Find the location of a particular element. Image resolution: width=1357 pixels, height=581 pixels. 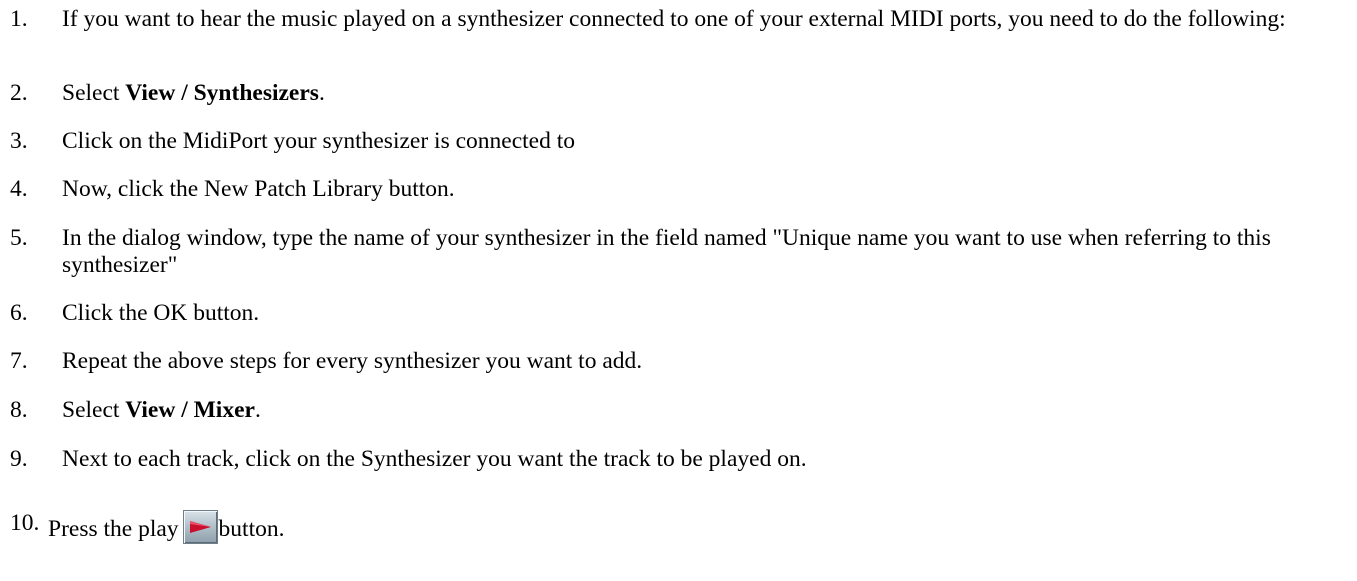

step-number: 9. is located at coordinates (19, 459).